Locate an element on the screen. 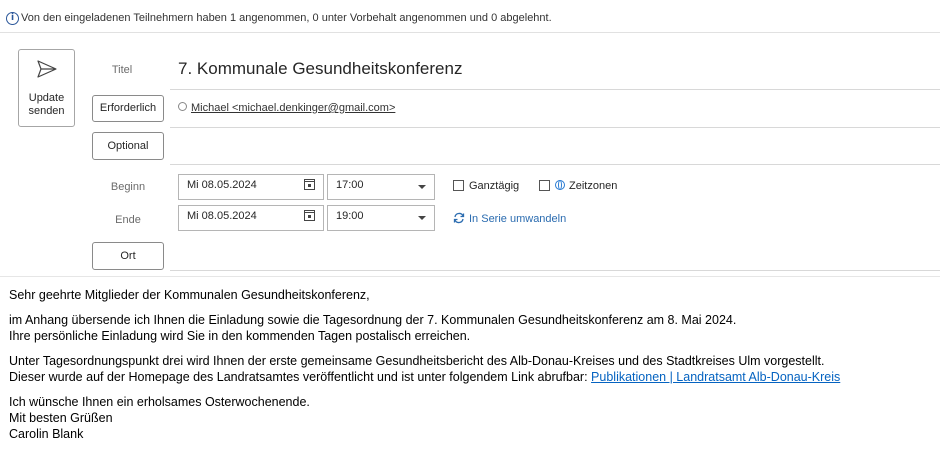 Image resolution: width=940 pixels, height=468 pixels. series-label: In Serie umwandeln is located at coordinates (518, 219).